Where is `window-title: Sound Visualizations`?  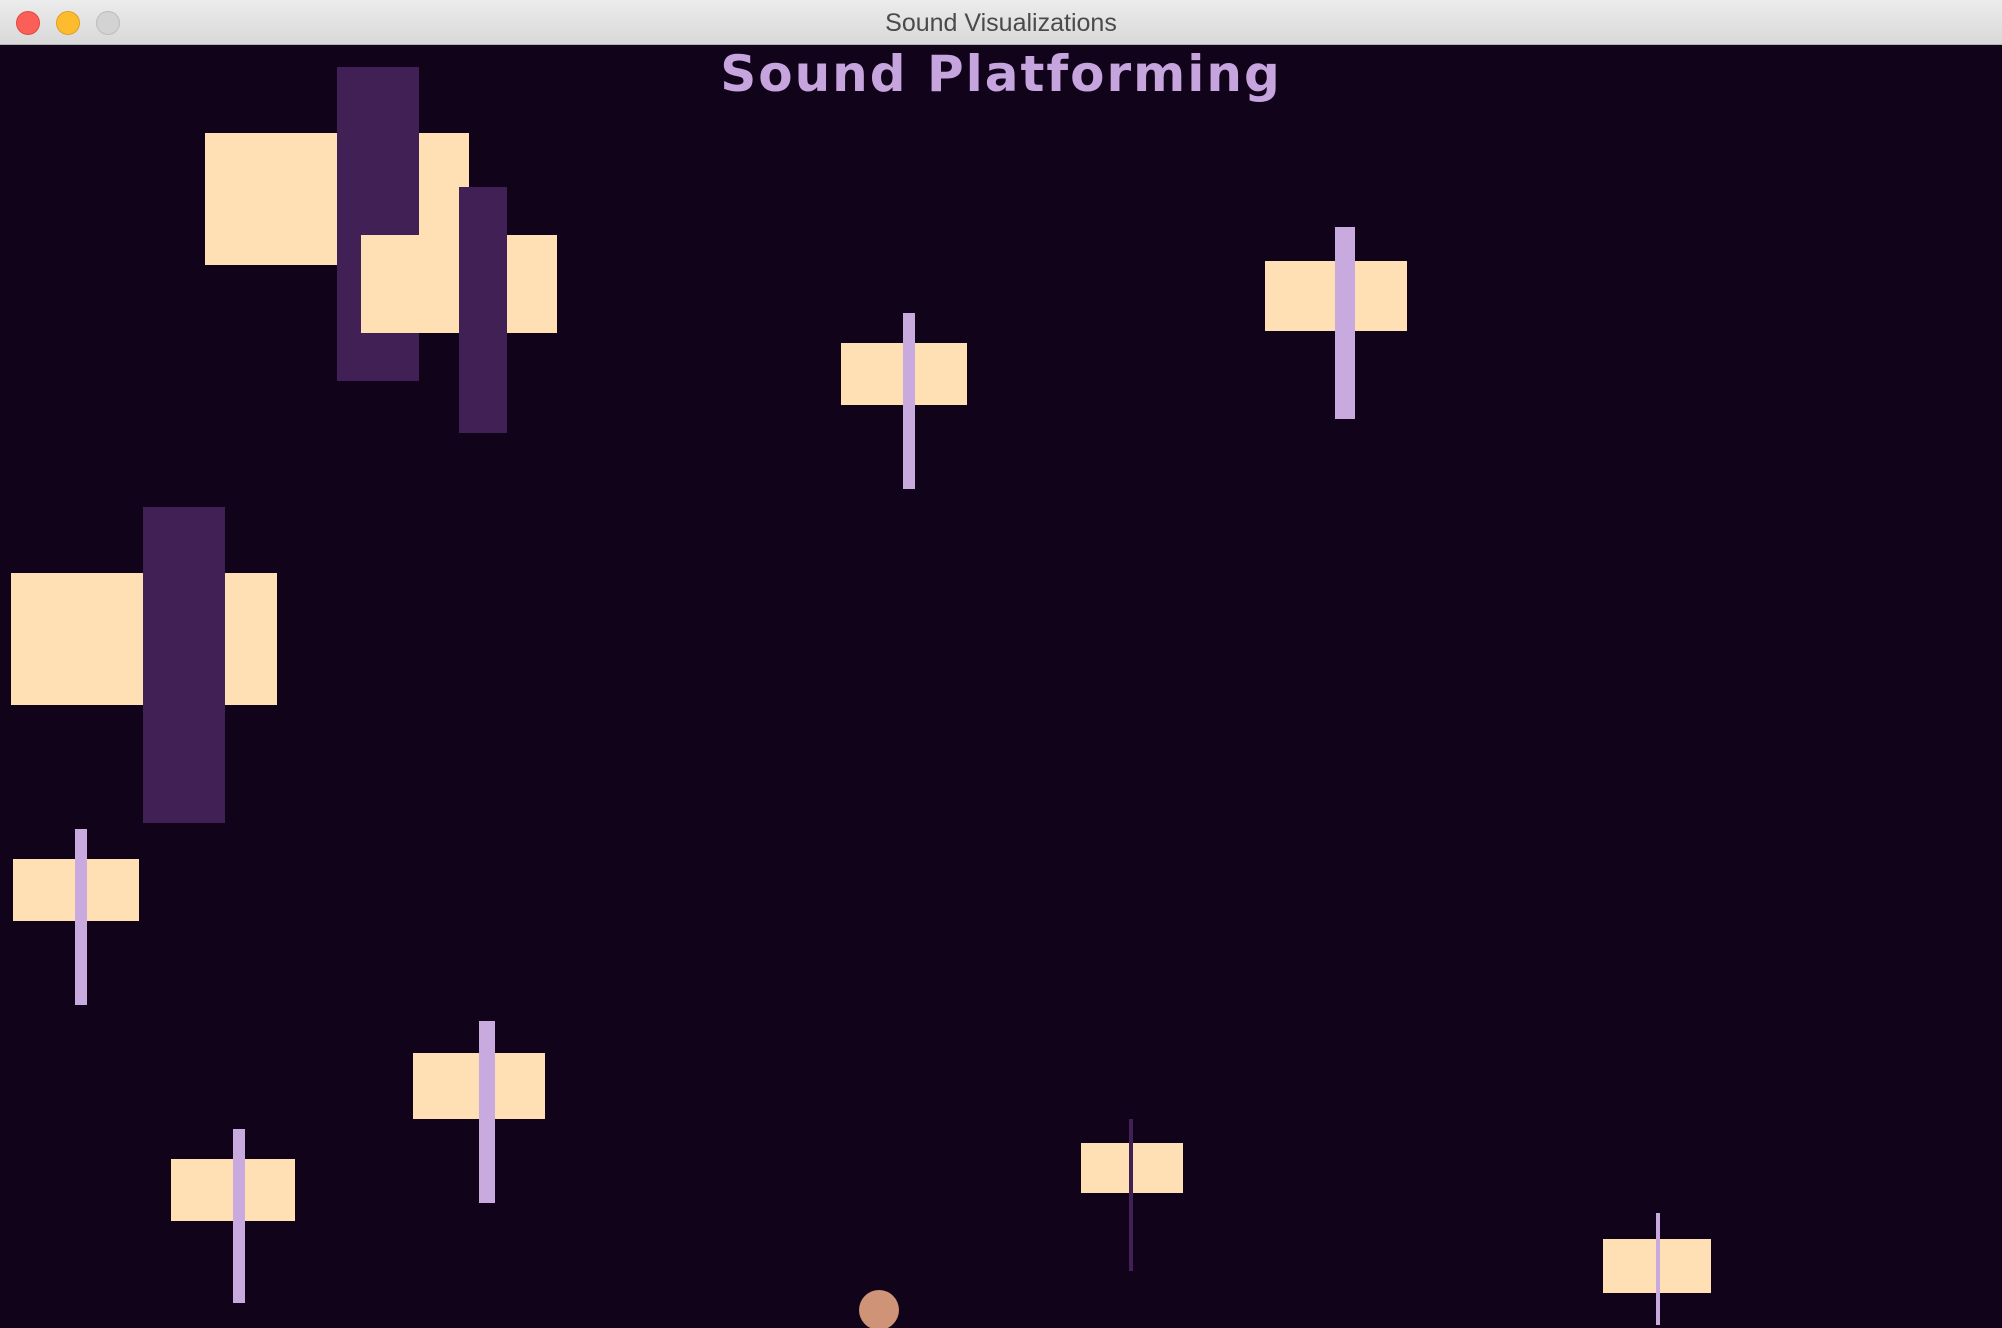
window-title: Sound Visualizations is located at coordinates (1001, 23).